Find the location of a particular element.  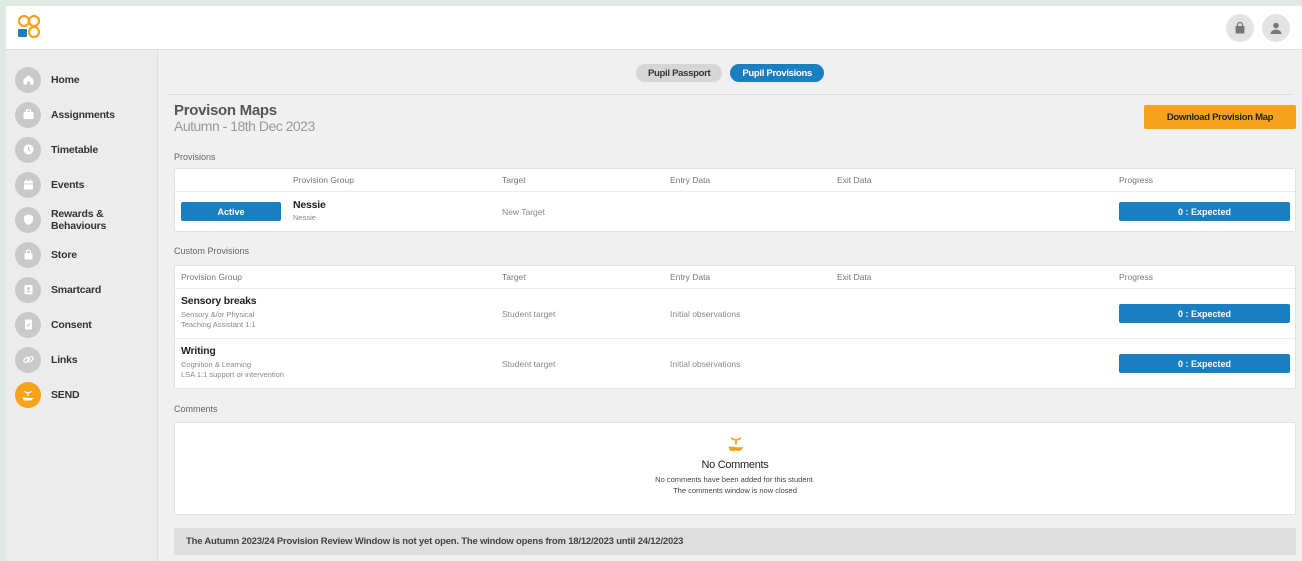

row-subtitle: Cognition & Learning is located at coordinates (216, 364).